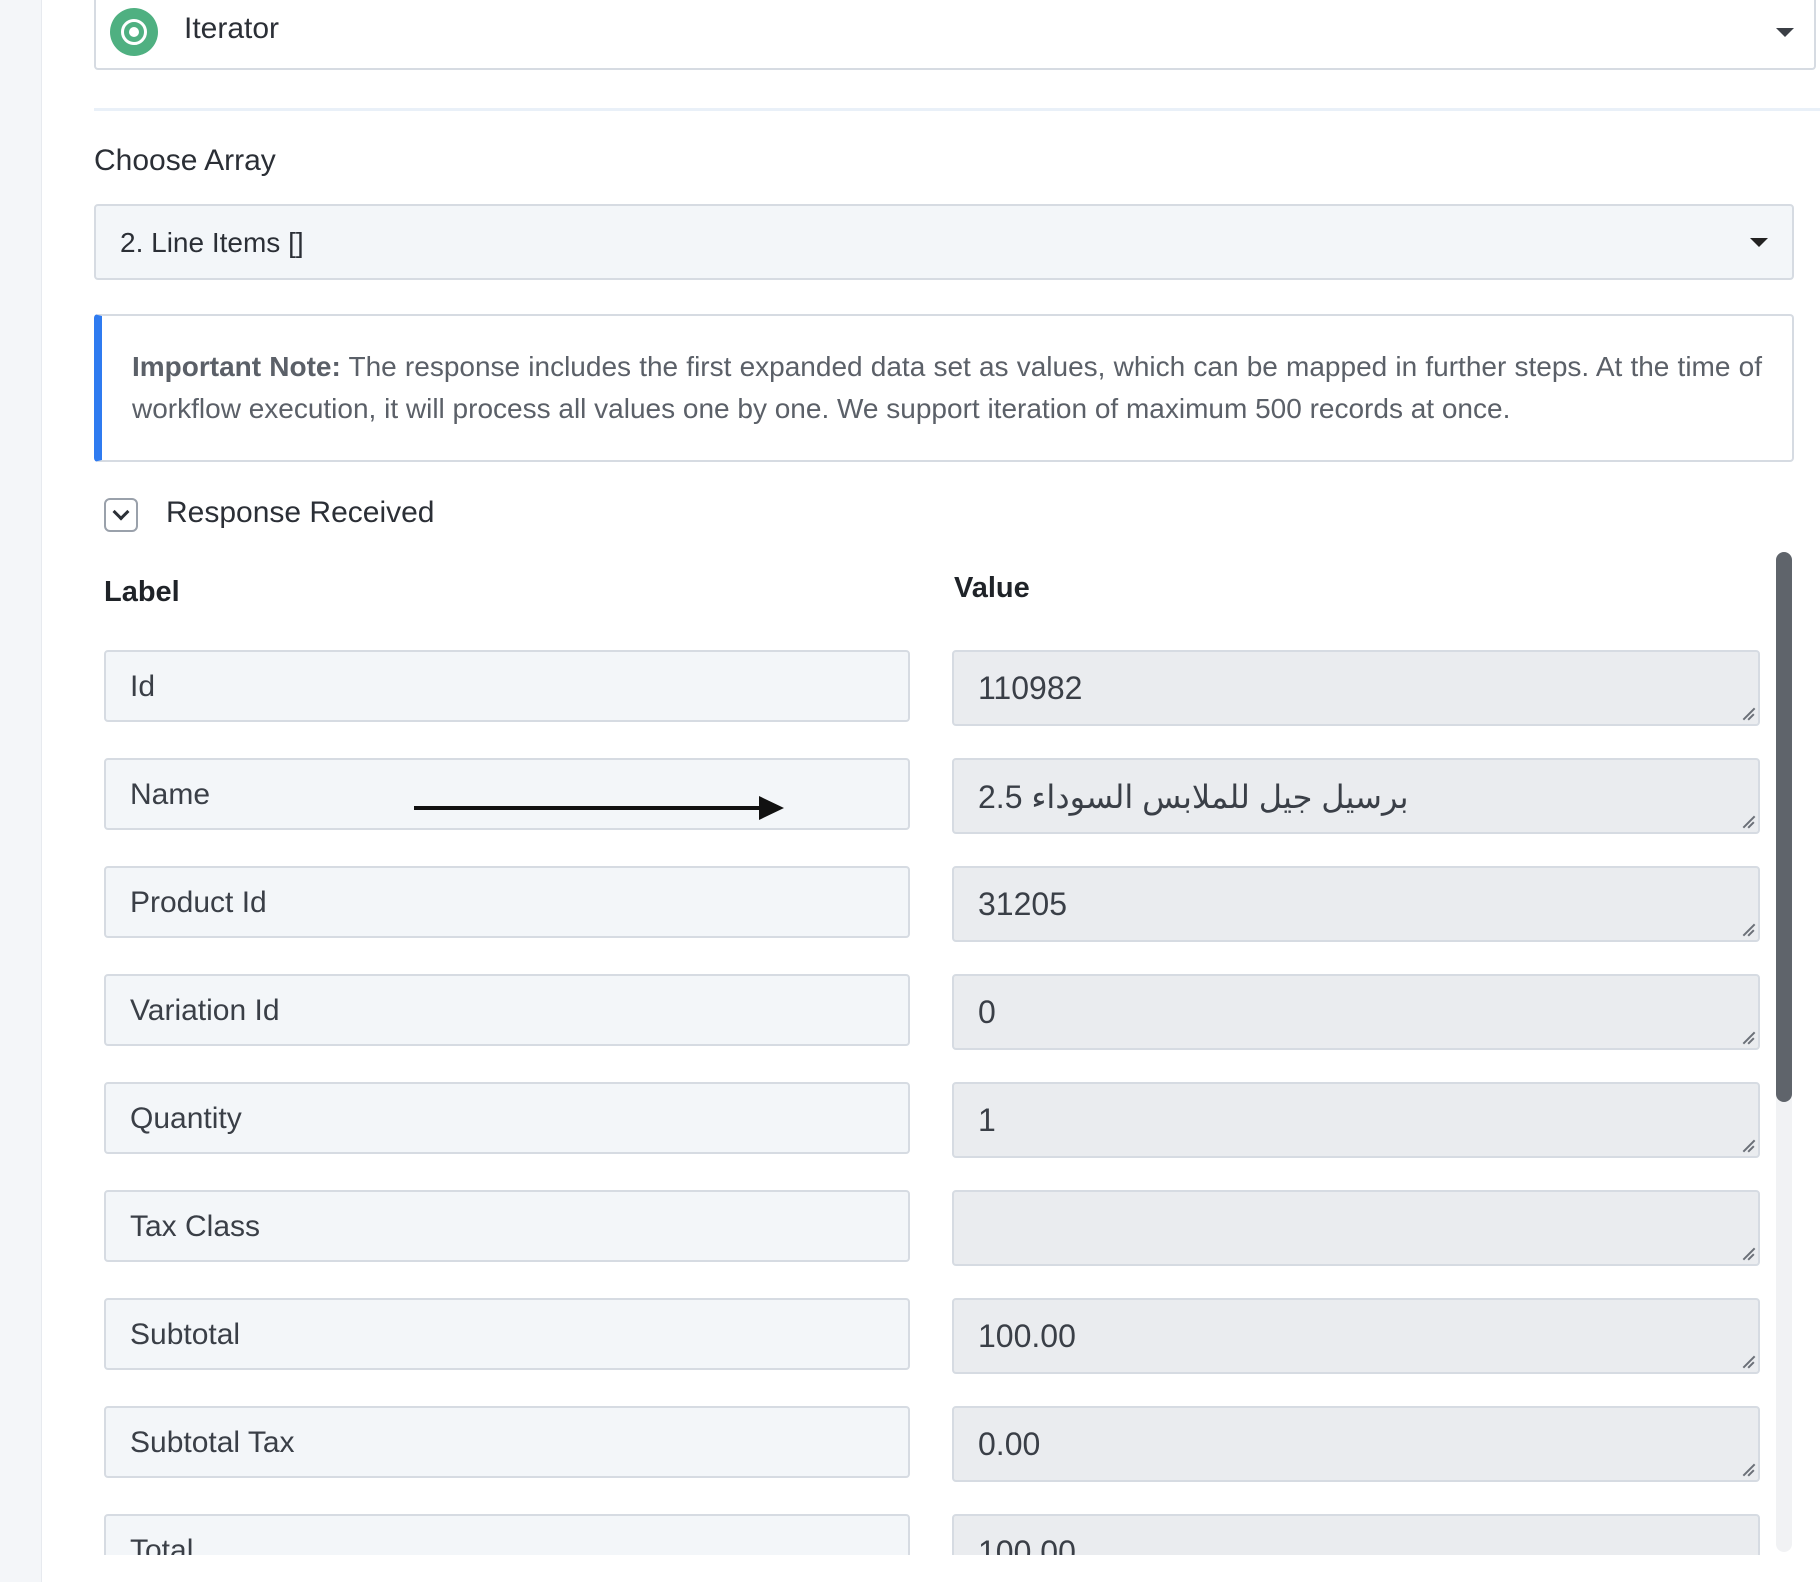  What do you see at coordinates (212, 242) in the screenshot?
I see `choose-array-value: 2. Line Items []` at bounding box center [212, 242].